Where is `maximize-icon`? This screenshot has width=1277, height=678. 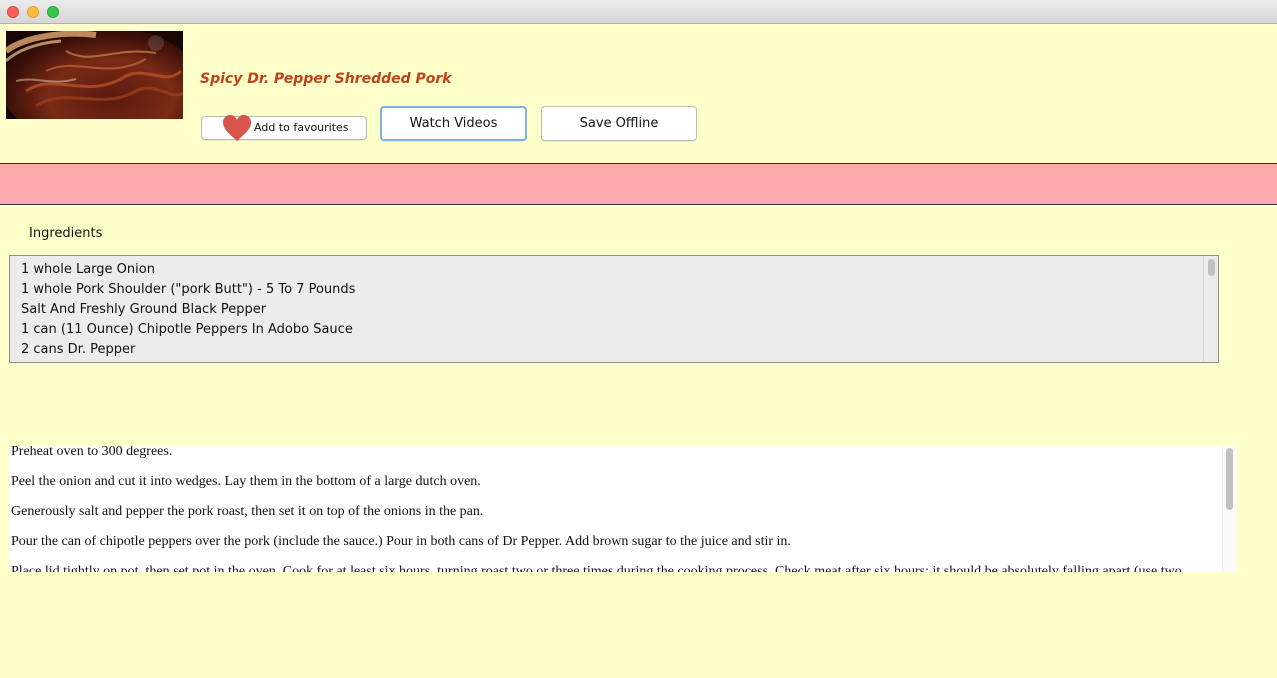
maximize-icon is located at coordinates (53, 12).